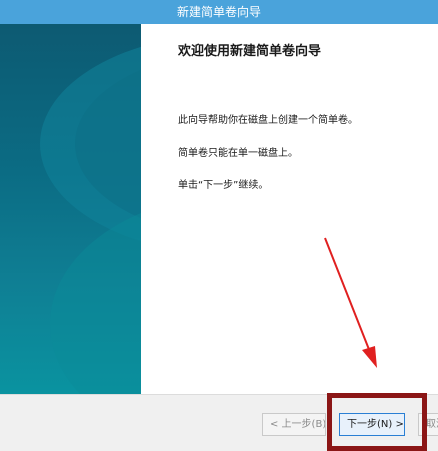 Image resolution: width=438 pixels, height=451 pixels. What do you see at coordinates (223, 185) in the screenshot?
I see `instruction-text: 单击“下一步”继续。` at bounding box center [223, 185].